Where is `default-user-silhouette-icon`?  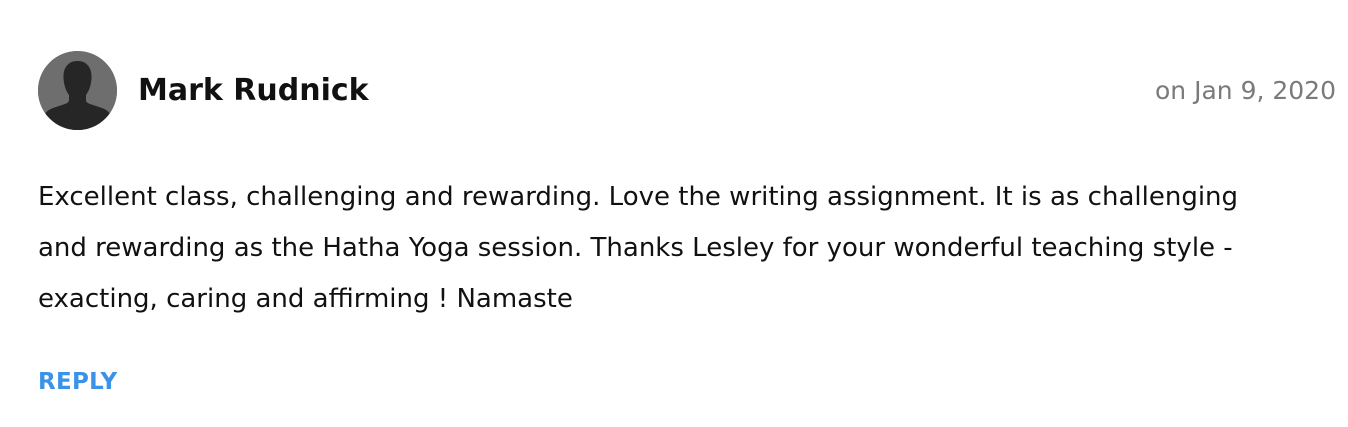 default-user-silhouette-icon is located at coordinates (77, 90).